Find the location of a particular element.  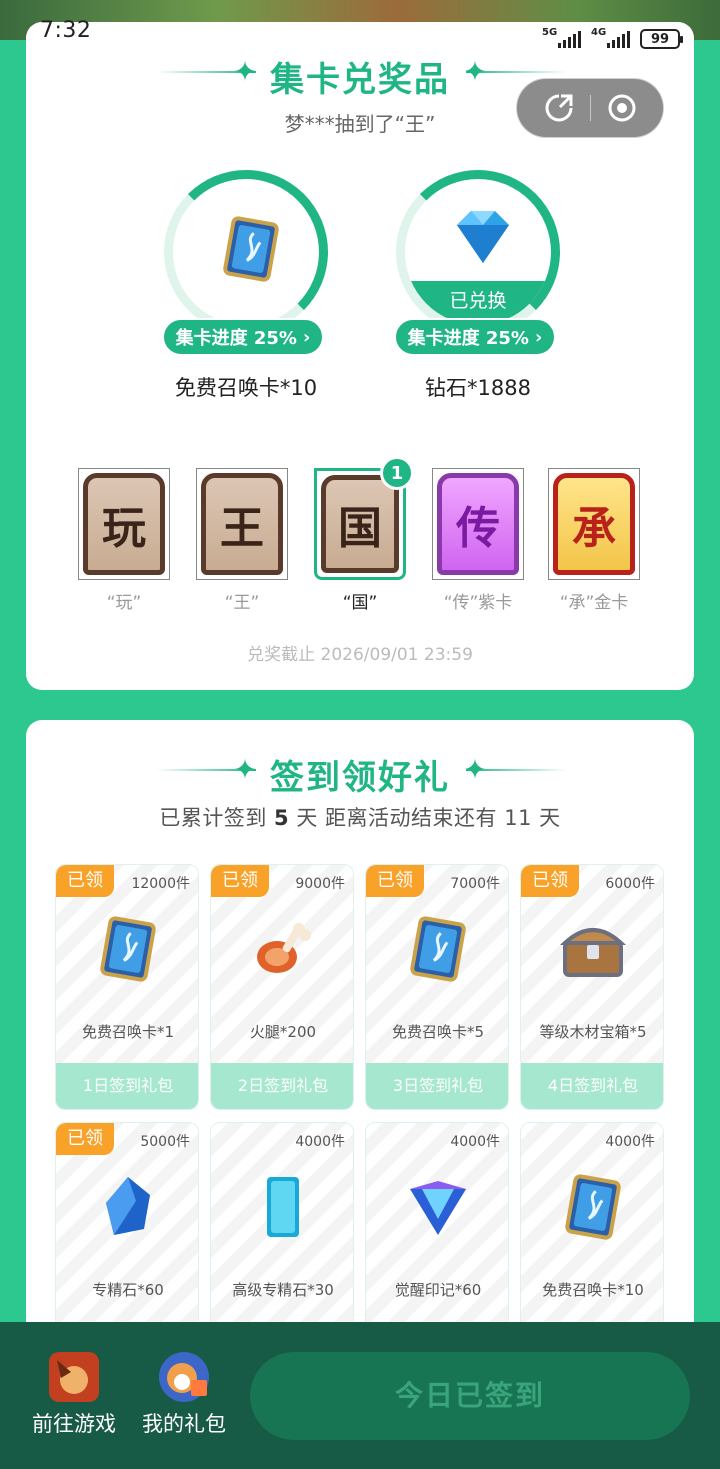

my-gifts-button: 我的礼包 is located at coordinates (184, 1394).